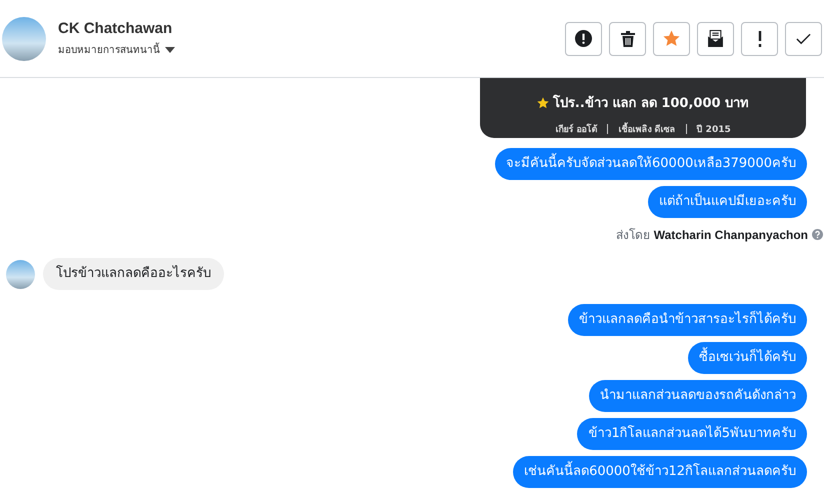  I want to click on alert-button, so click(583, 39).